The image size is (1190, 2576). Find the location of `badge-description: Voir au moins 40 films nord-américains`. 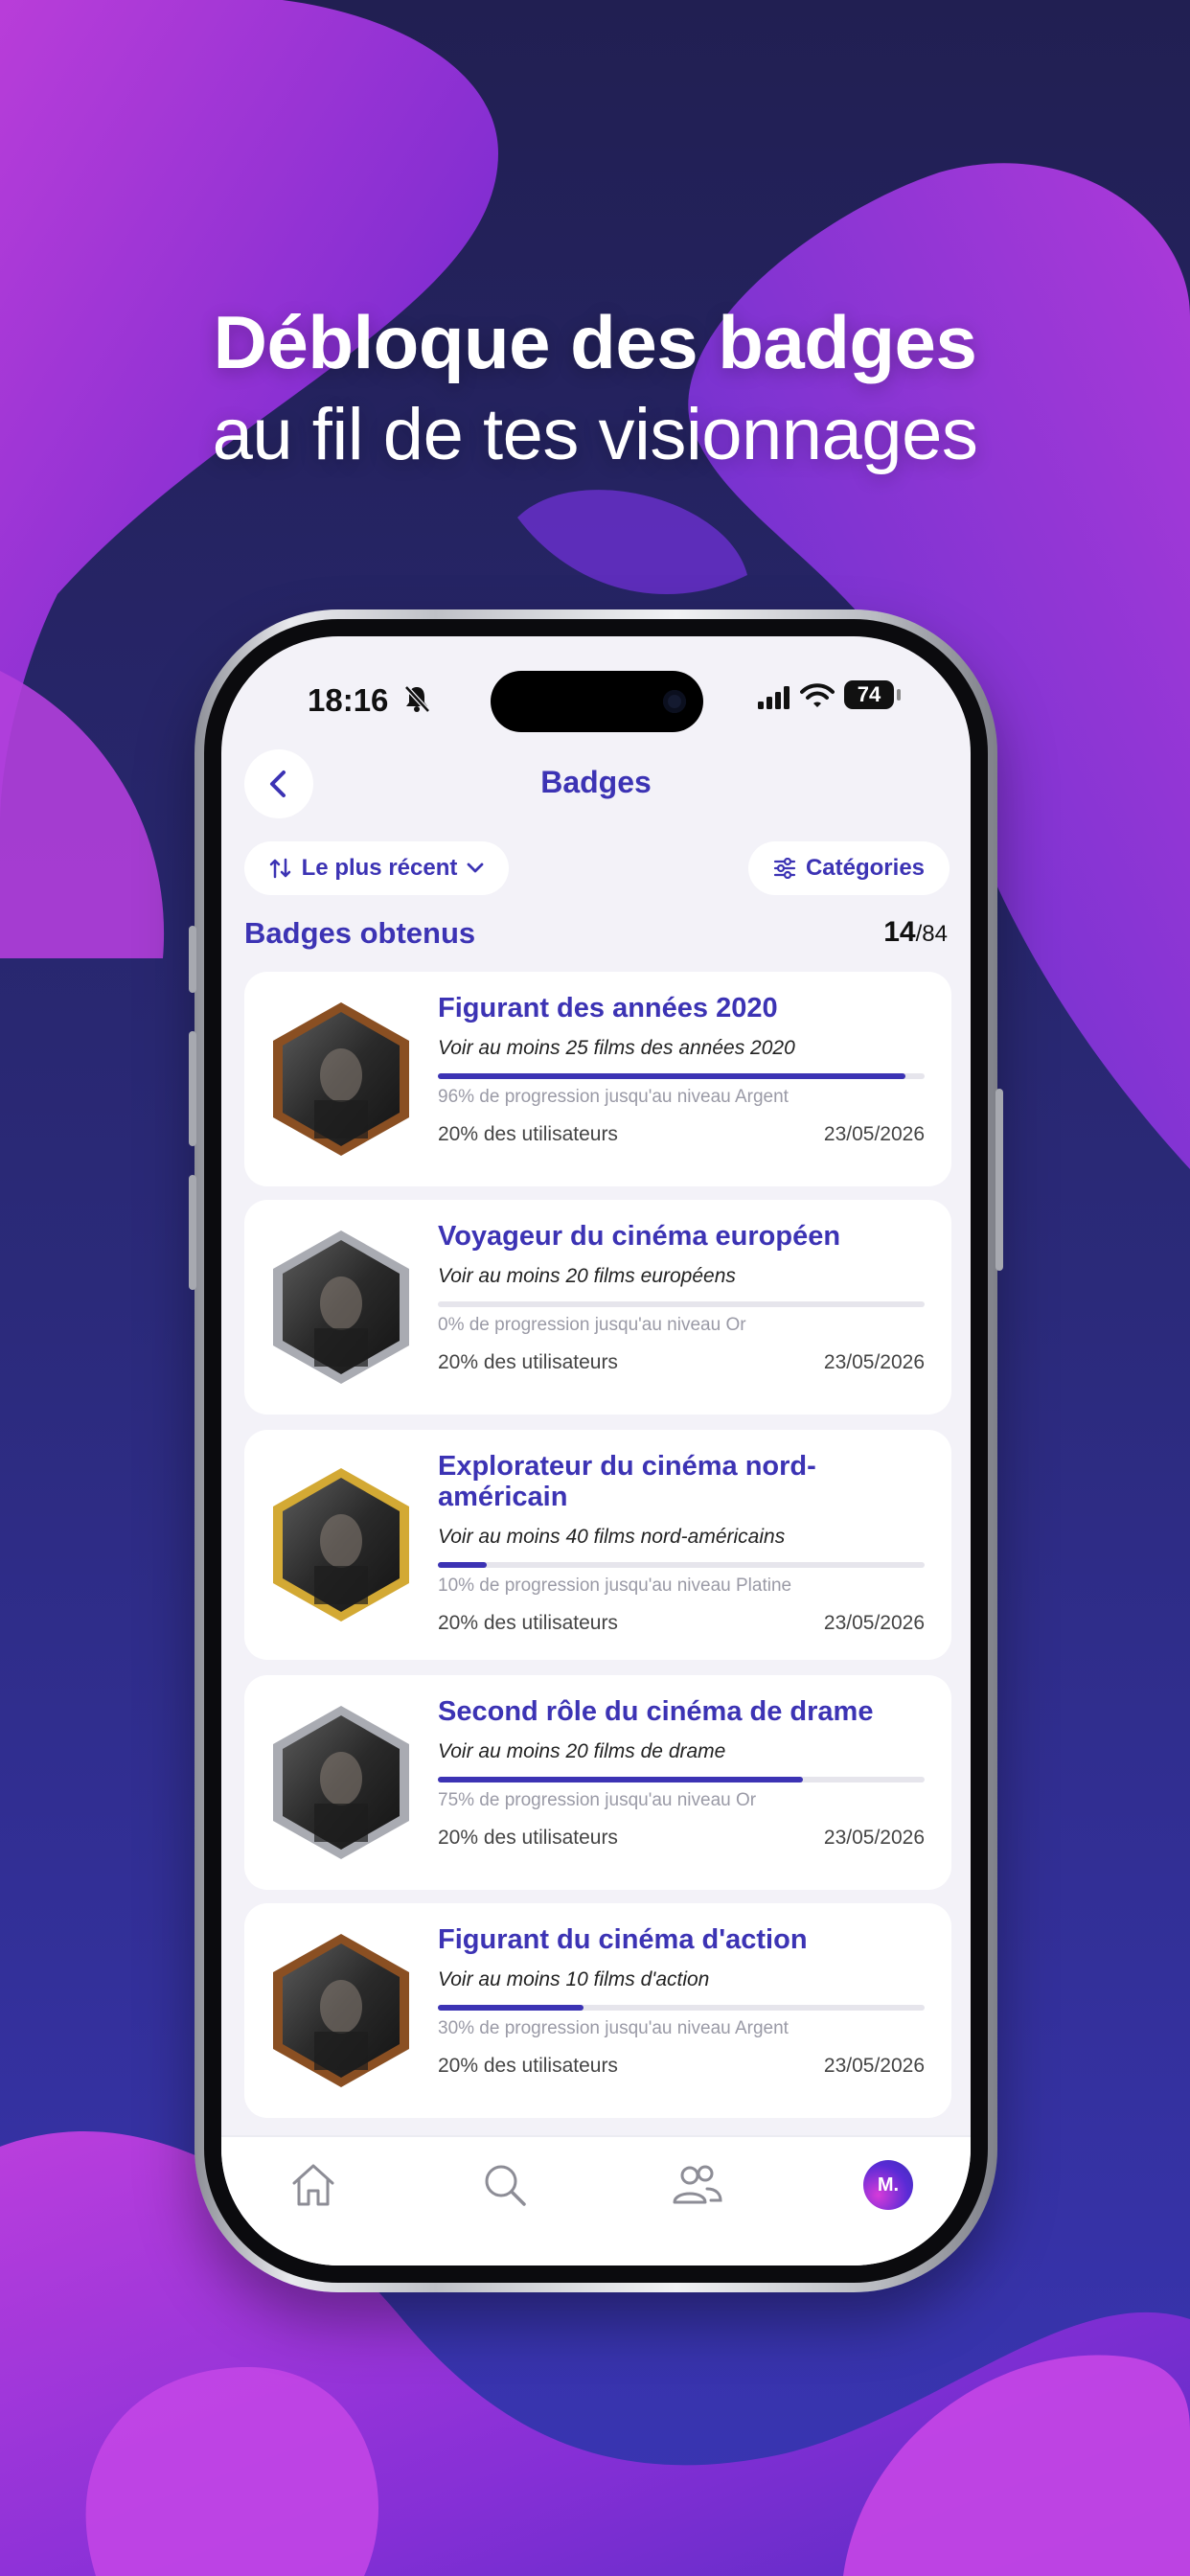

badge-description: Voir au moins 40 films nord-américains is located at coordinates (612, 1537).